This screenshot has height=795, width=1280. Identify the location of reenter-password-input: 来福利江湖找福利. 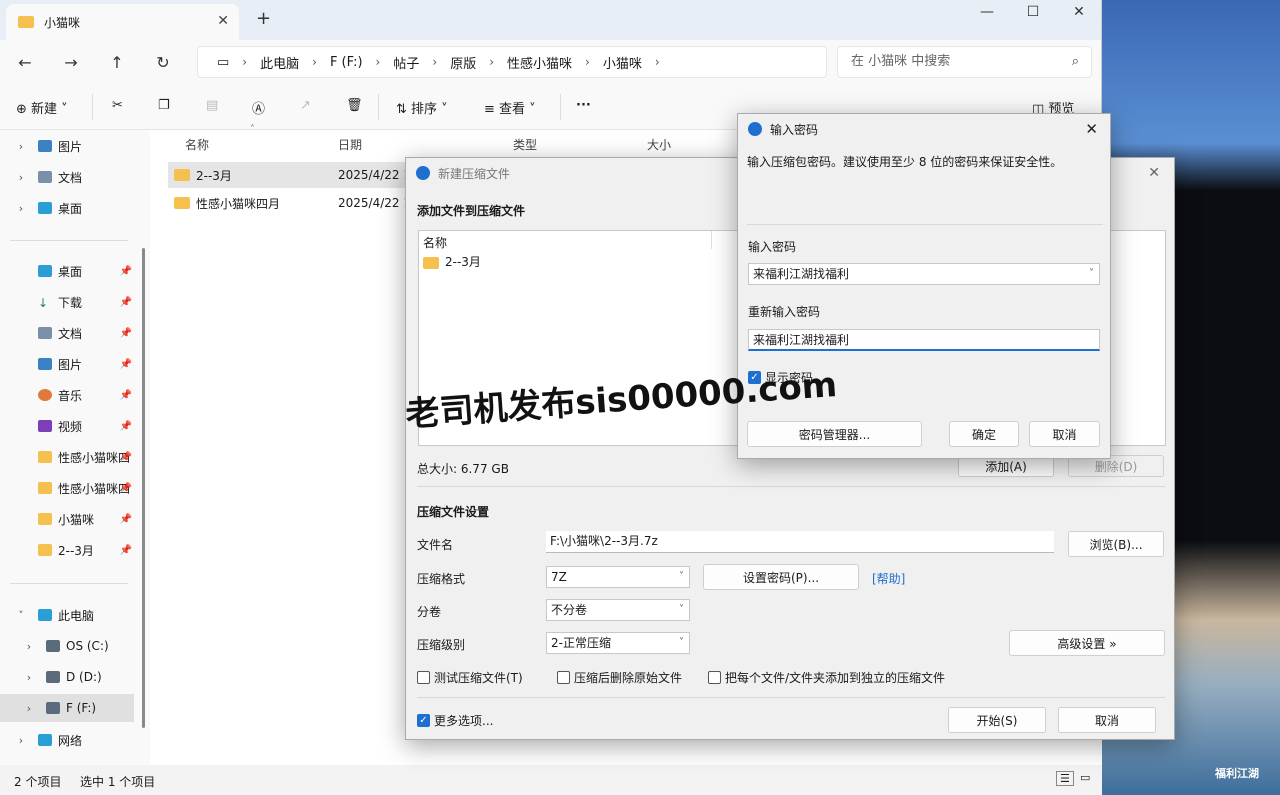
(924, 340).